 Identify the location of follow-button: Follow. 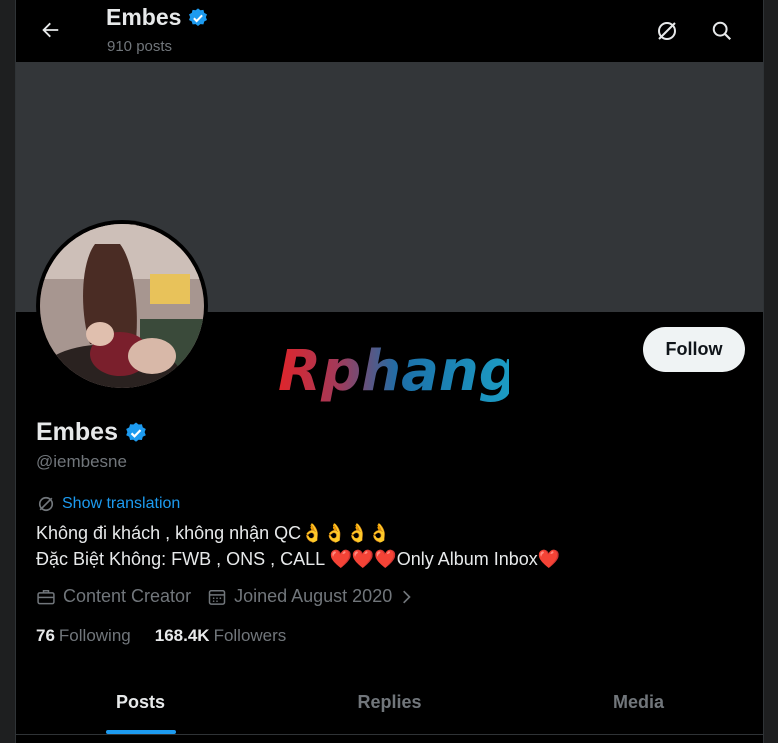
(694, 349).